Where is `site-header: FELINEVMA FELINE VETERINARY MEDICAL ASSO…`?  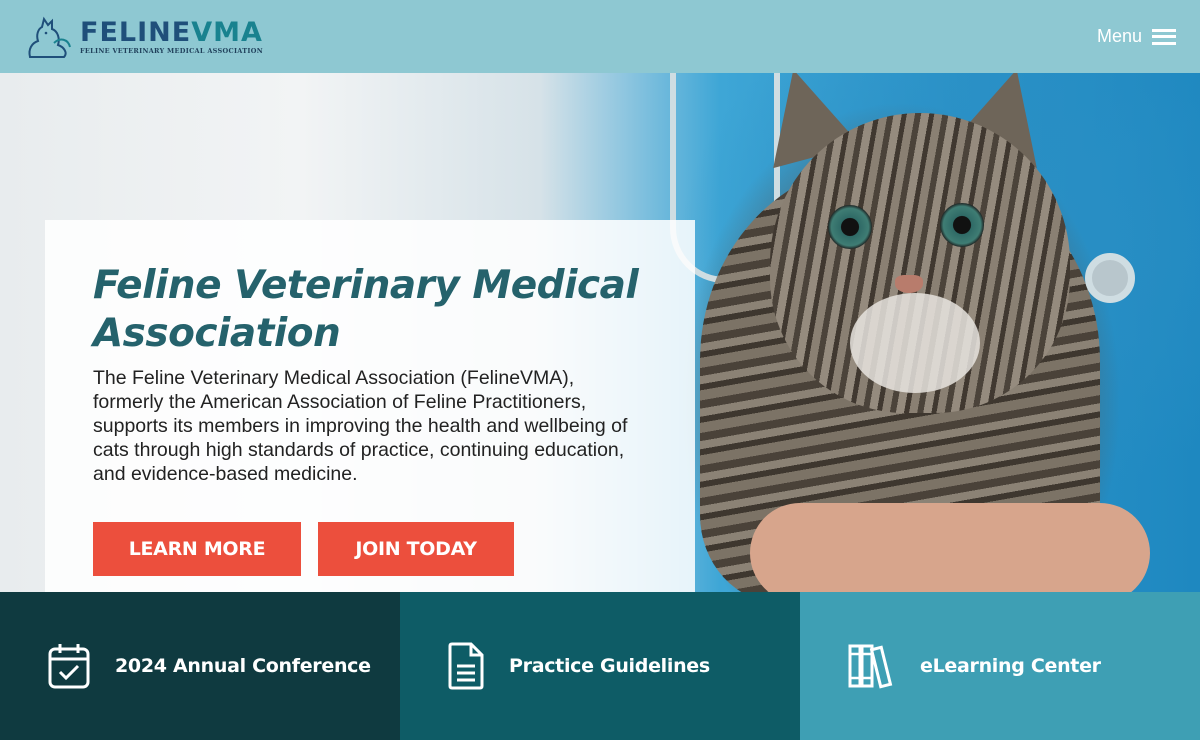
site-header: FELINEVMA FELINE VETERINARY MEDICAL ASSO… is located at coordinates (600, 36).